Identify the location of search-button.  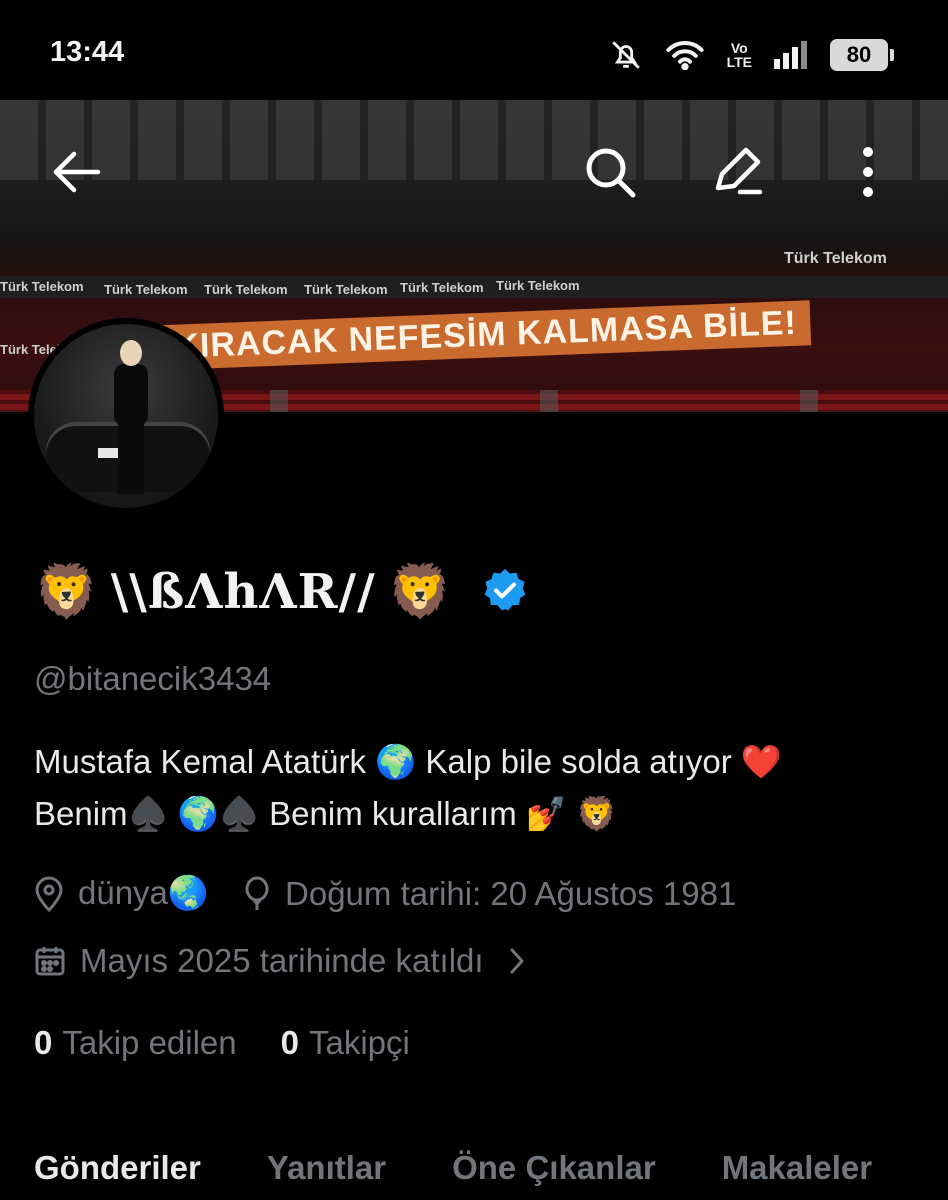
(610, 172).